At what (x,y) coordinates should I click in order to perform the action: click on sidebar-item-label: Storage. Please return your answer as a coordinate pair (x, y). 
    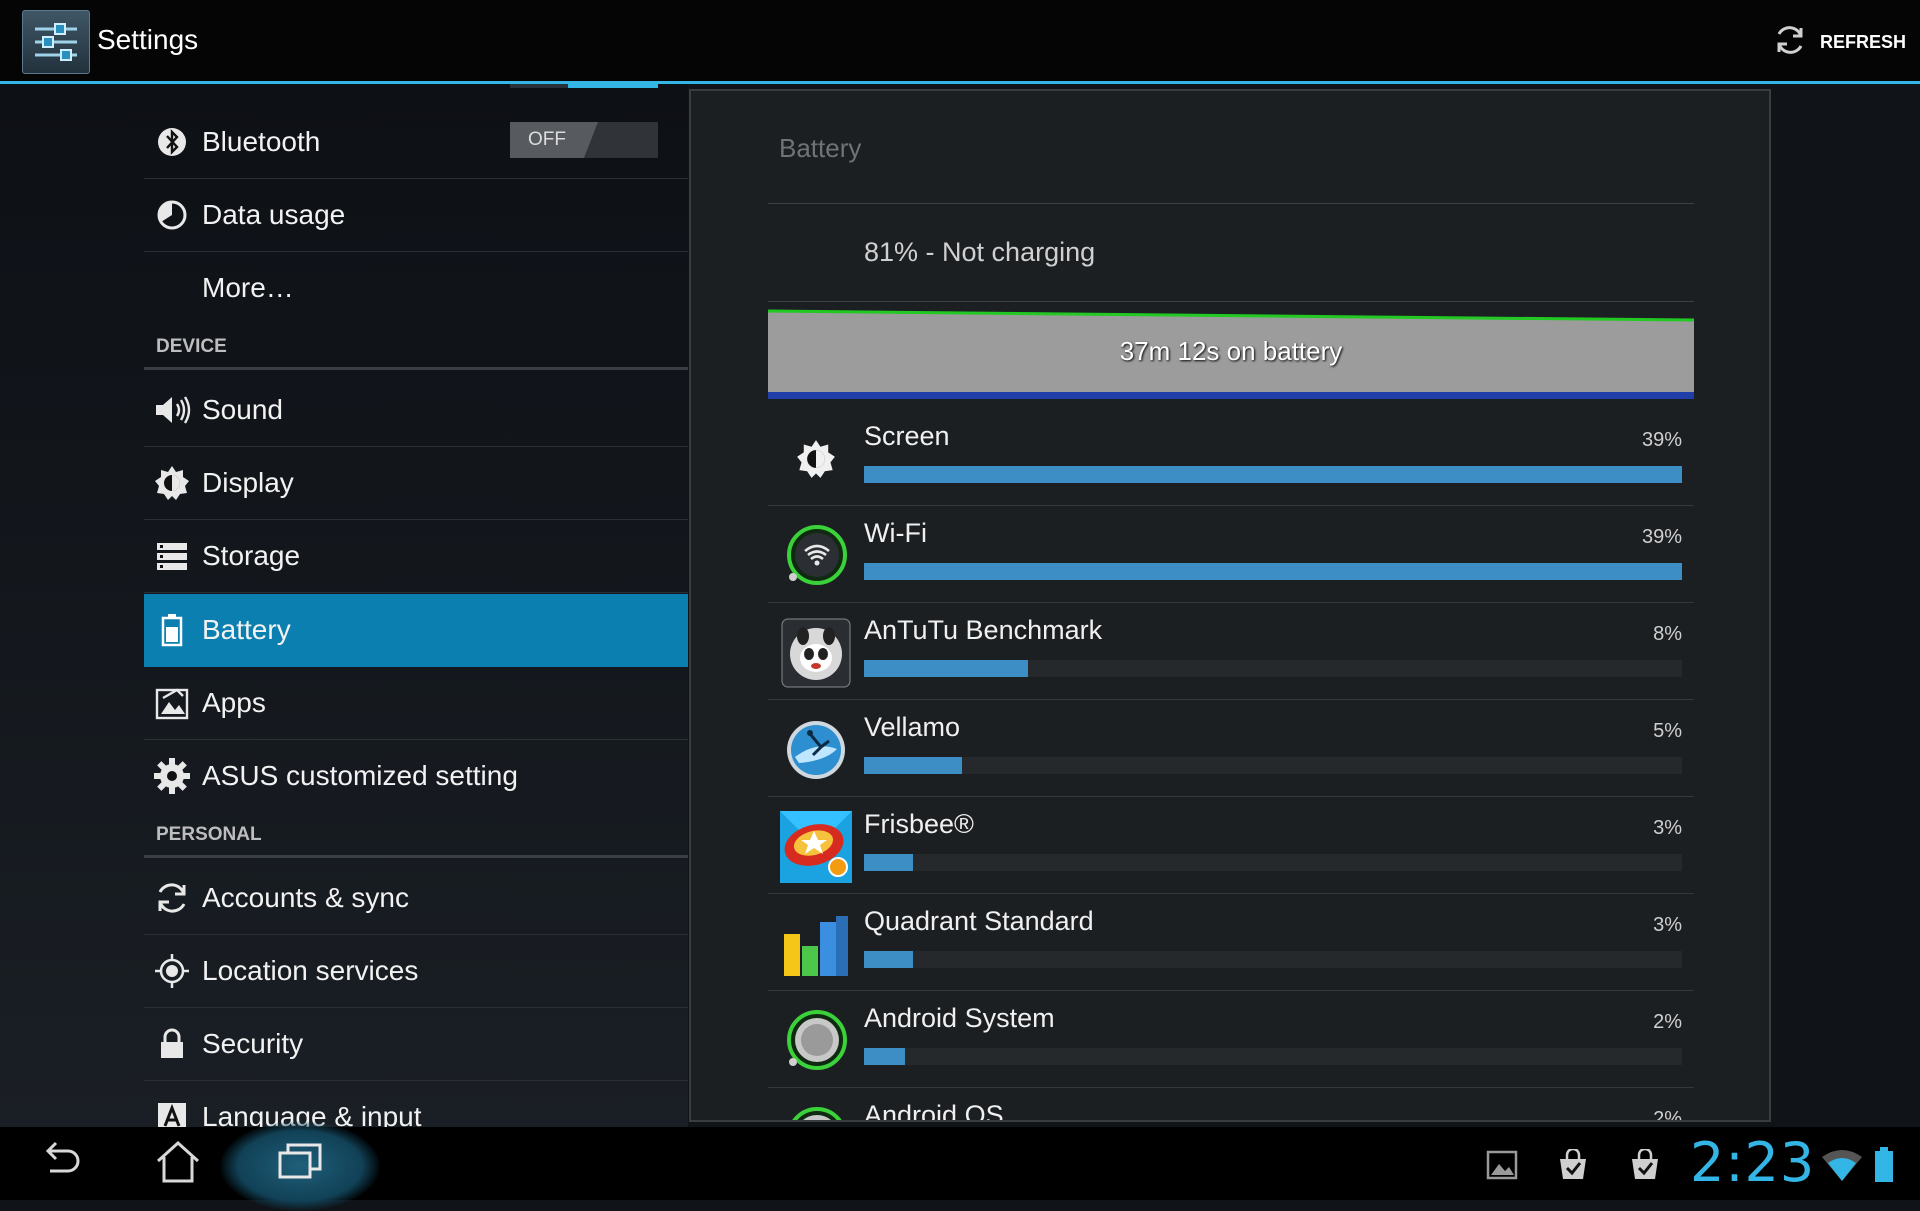
    Looking at the image, I should click on (251, 555).